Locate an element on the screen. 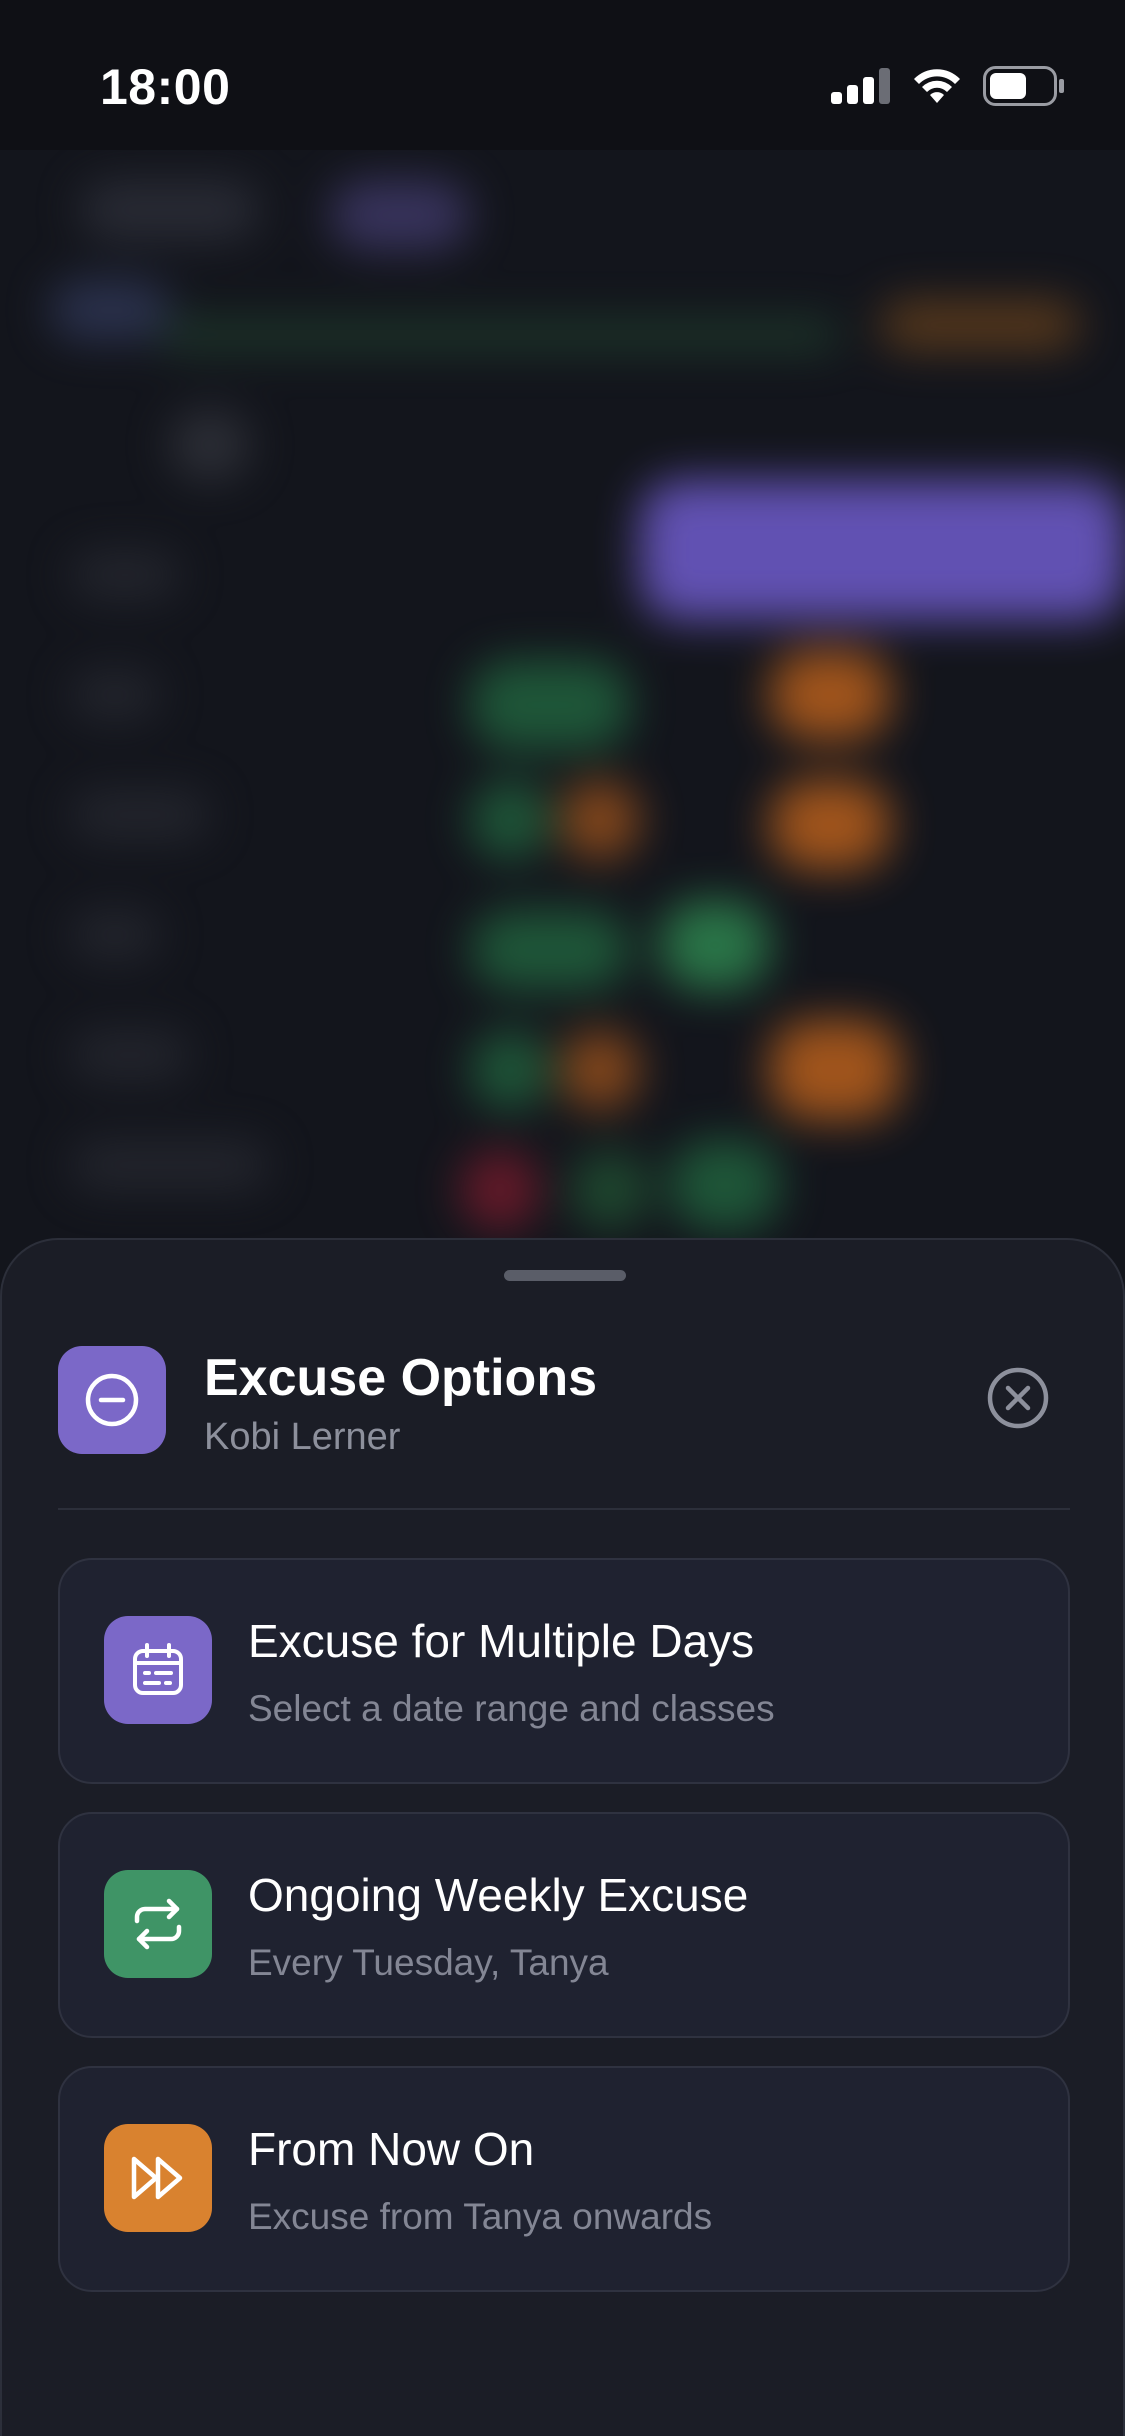  header-divider is located at coordinates (564, 1509).